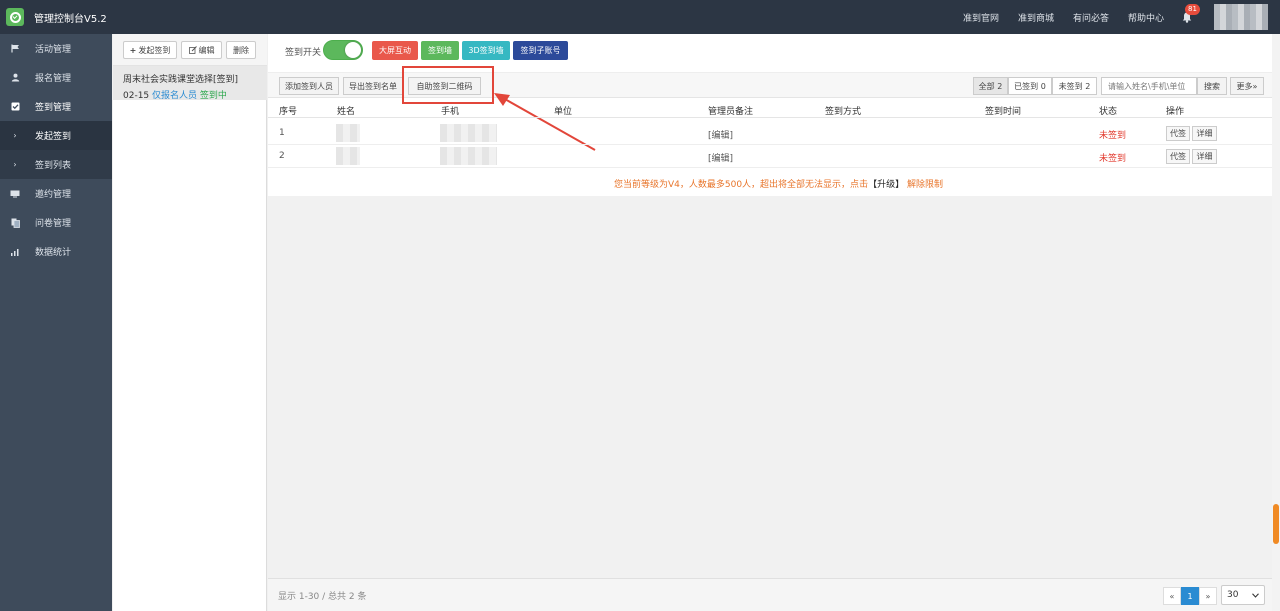 The image size is (1280, 611). Describe the element at coordinates (1212, 86) in the screenshot. I see `search-button: 搜索` at that location.